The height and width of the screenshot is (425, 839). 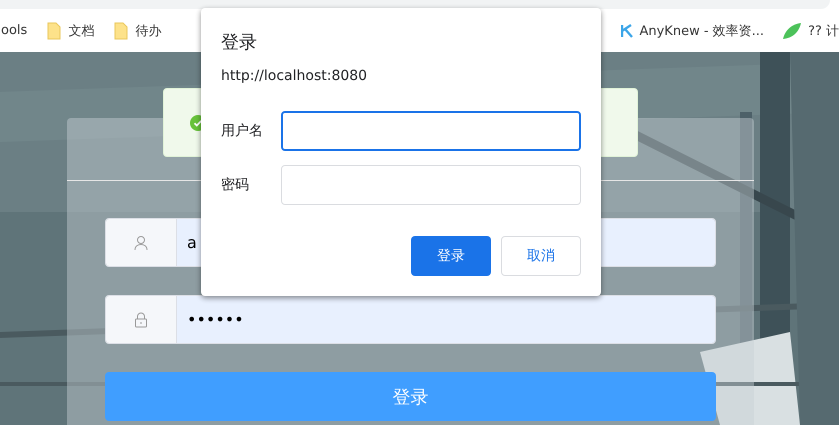 What do you see at coordinates (627, 31) in the screenshot?
I see `k-logo-icon` at bounding box center [627, 31].